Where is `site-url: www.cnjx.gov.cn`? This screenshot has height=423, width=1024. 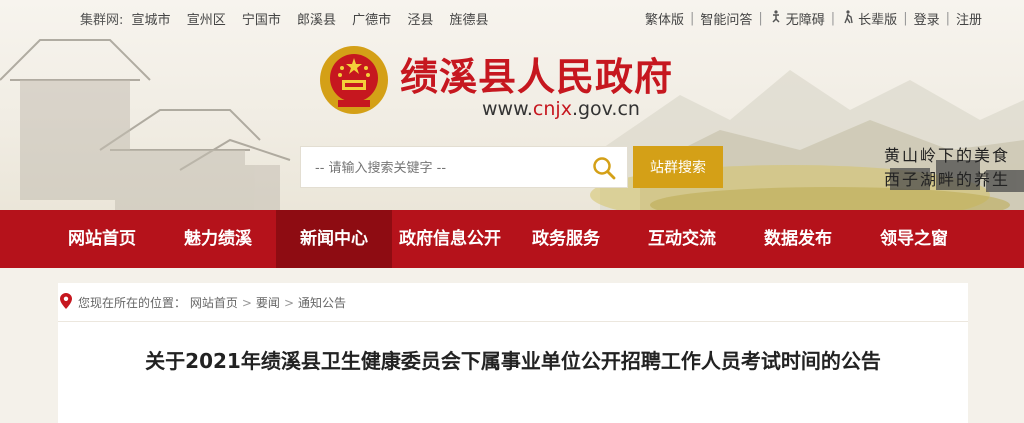
site-url: www.cnjx.gov.cn is located at coordinates (561, 109).